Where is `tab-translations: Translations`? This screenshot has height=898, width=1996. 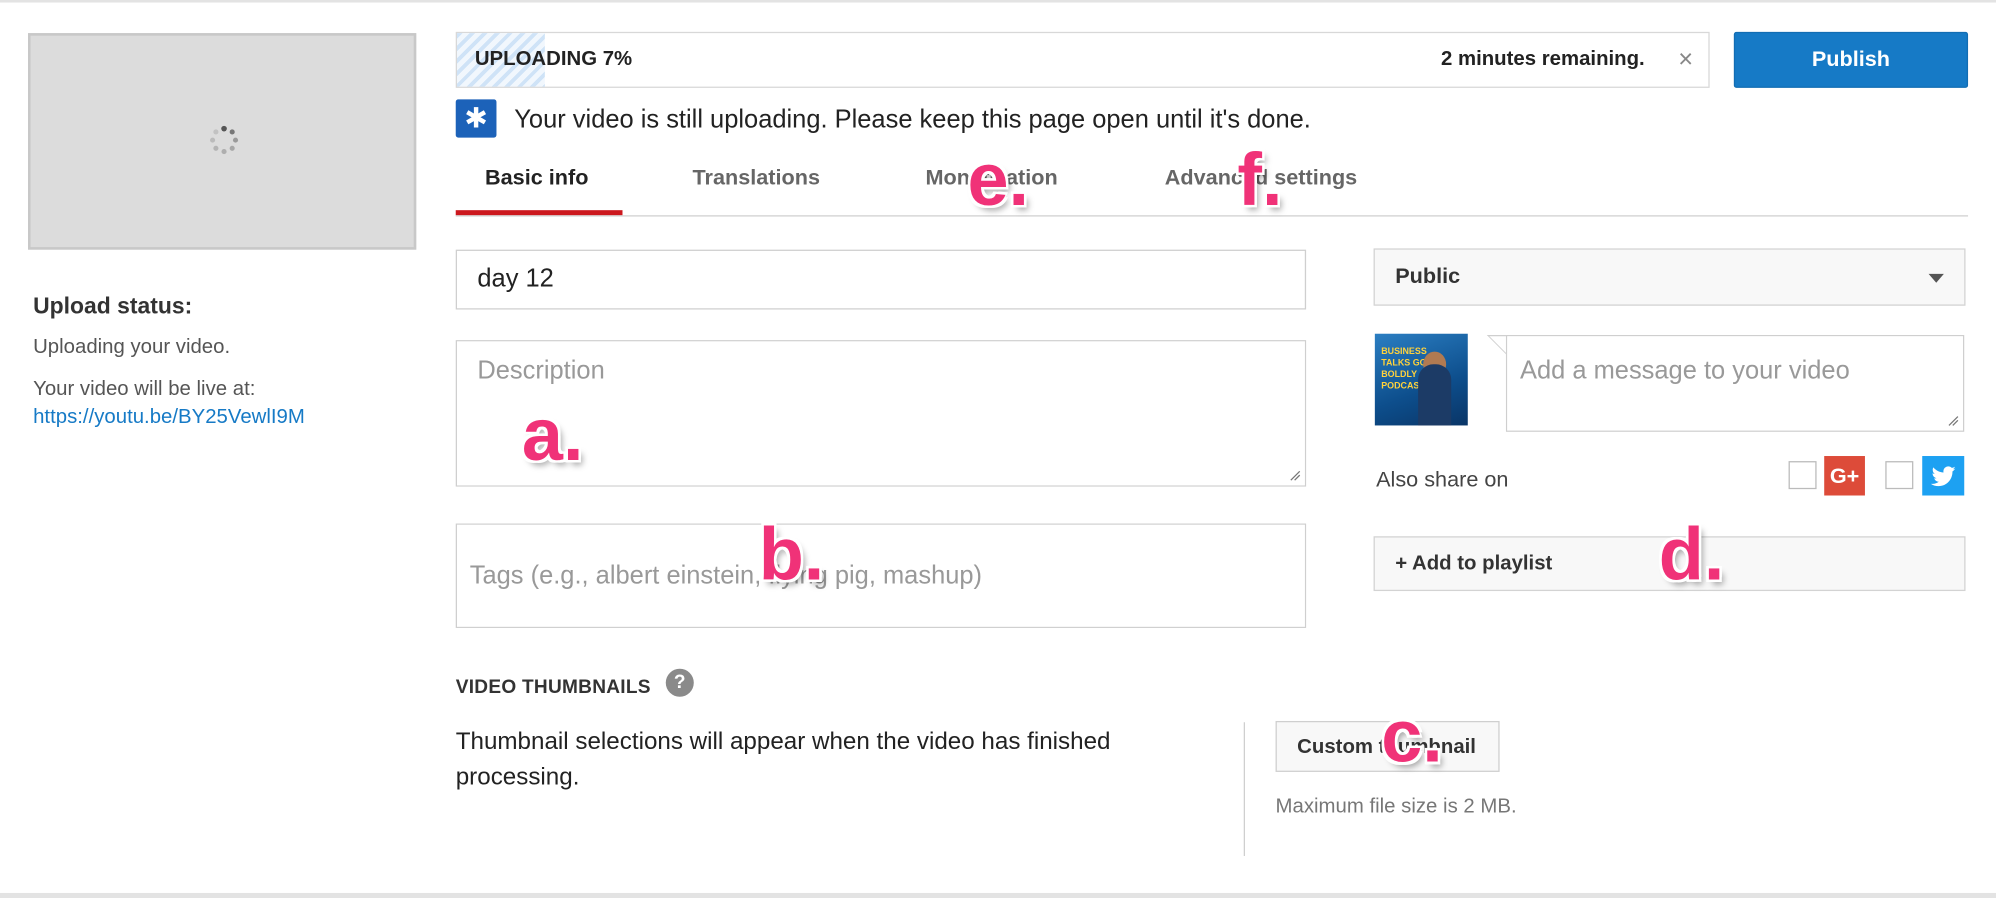 tab-translations: Translations is located at coordinates (756, 178).